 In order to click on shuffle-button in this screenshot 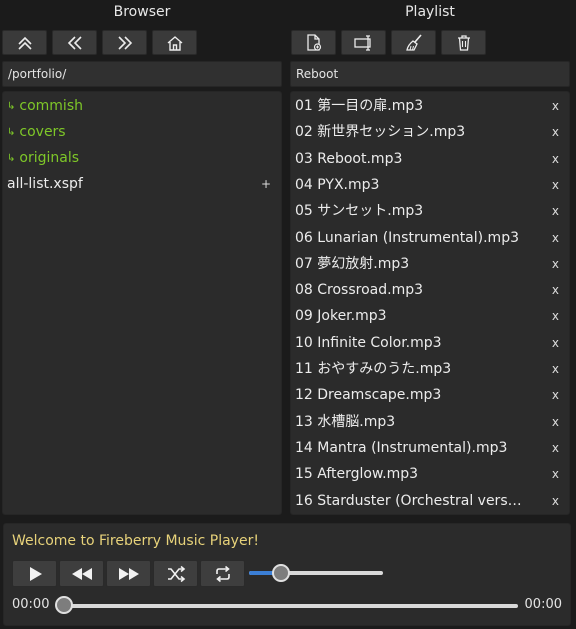, I will do `click(175, 573)`.